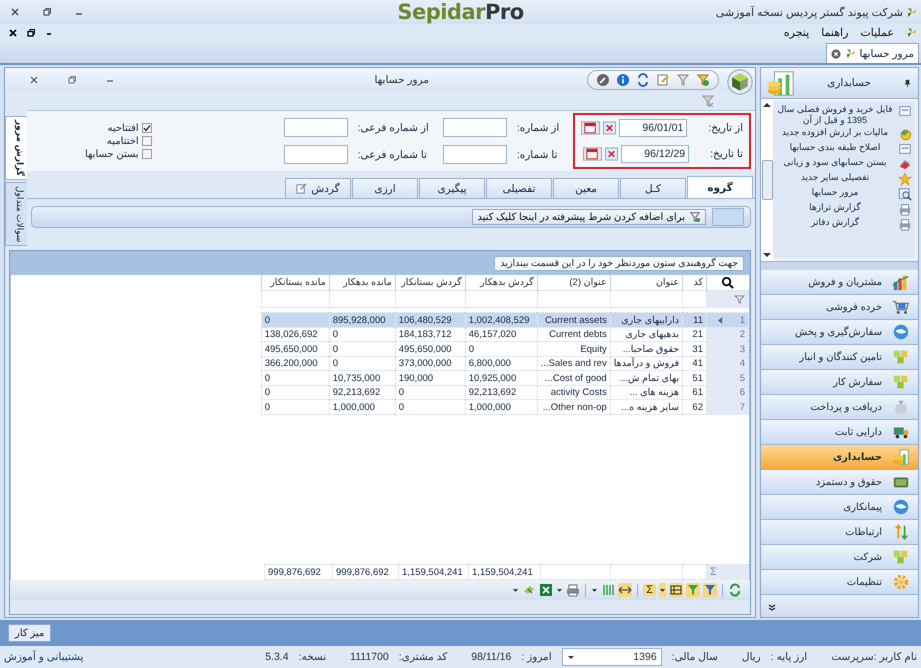  I want to click on chevron-icon, so click(772, 608).